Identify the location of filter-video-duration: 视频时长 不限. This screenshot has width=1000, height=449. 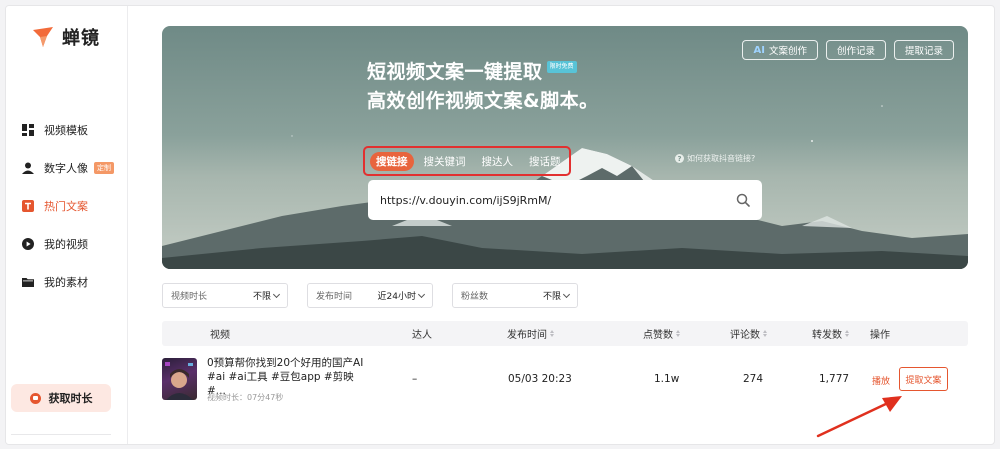
(225, 295).